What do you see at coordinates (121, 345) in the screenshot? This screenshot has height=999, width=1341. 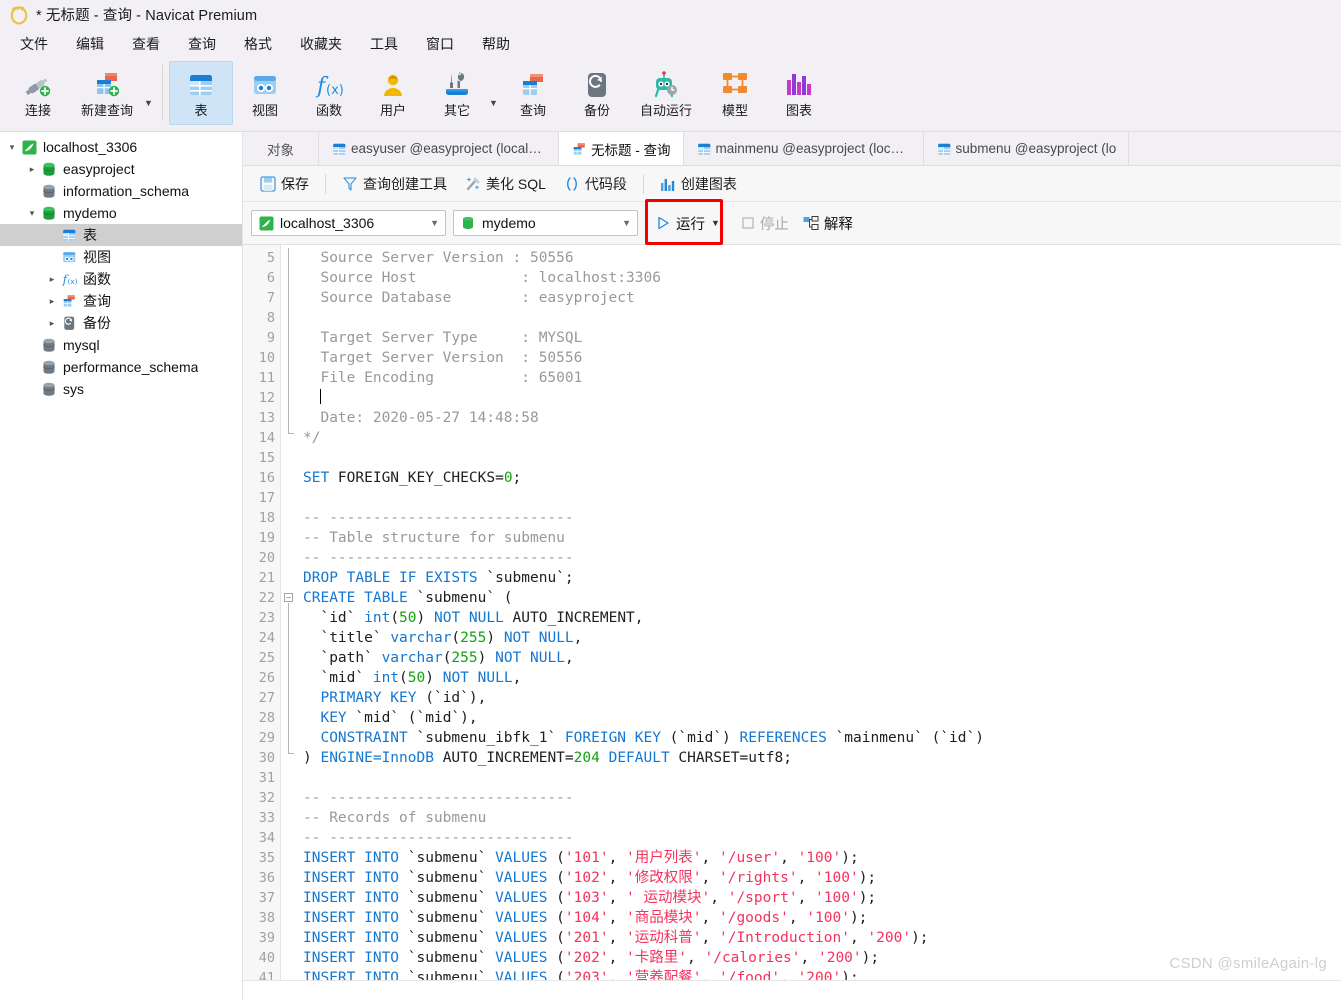 I see `tree-node-mysql: mysql` at bounding box center [121, 345].